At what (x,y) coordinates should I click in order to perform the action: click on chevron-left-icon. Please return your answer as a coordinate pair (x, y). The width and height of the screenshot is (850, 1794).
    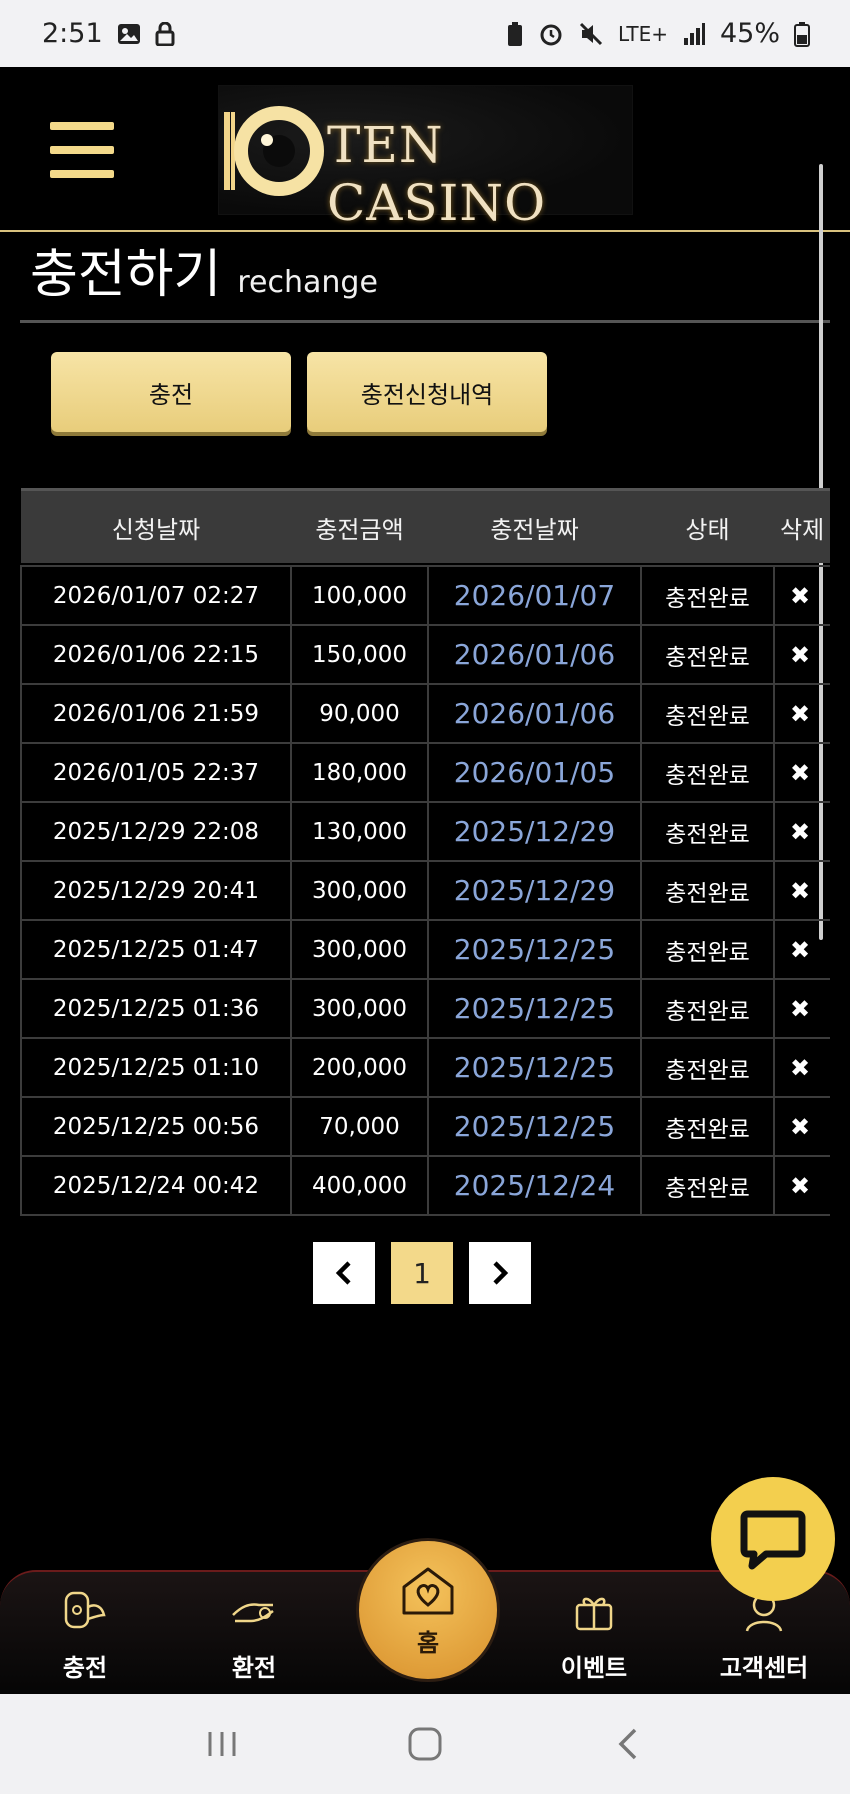
    Looking at the image, I should click on (343, 1273).